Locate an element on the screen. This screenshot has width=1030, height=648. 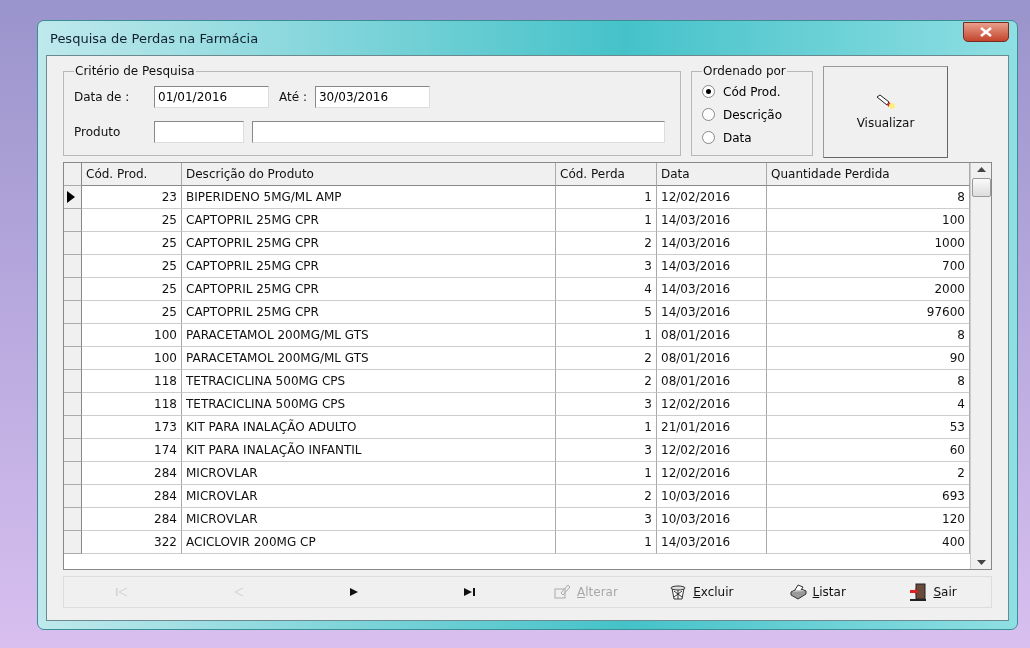
scroll-down-icon is located at coordinates (981, 562).